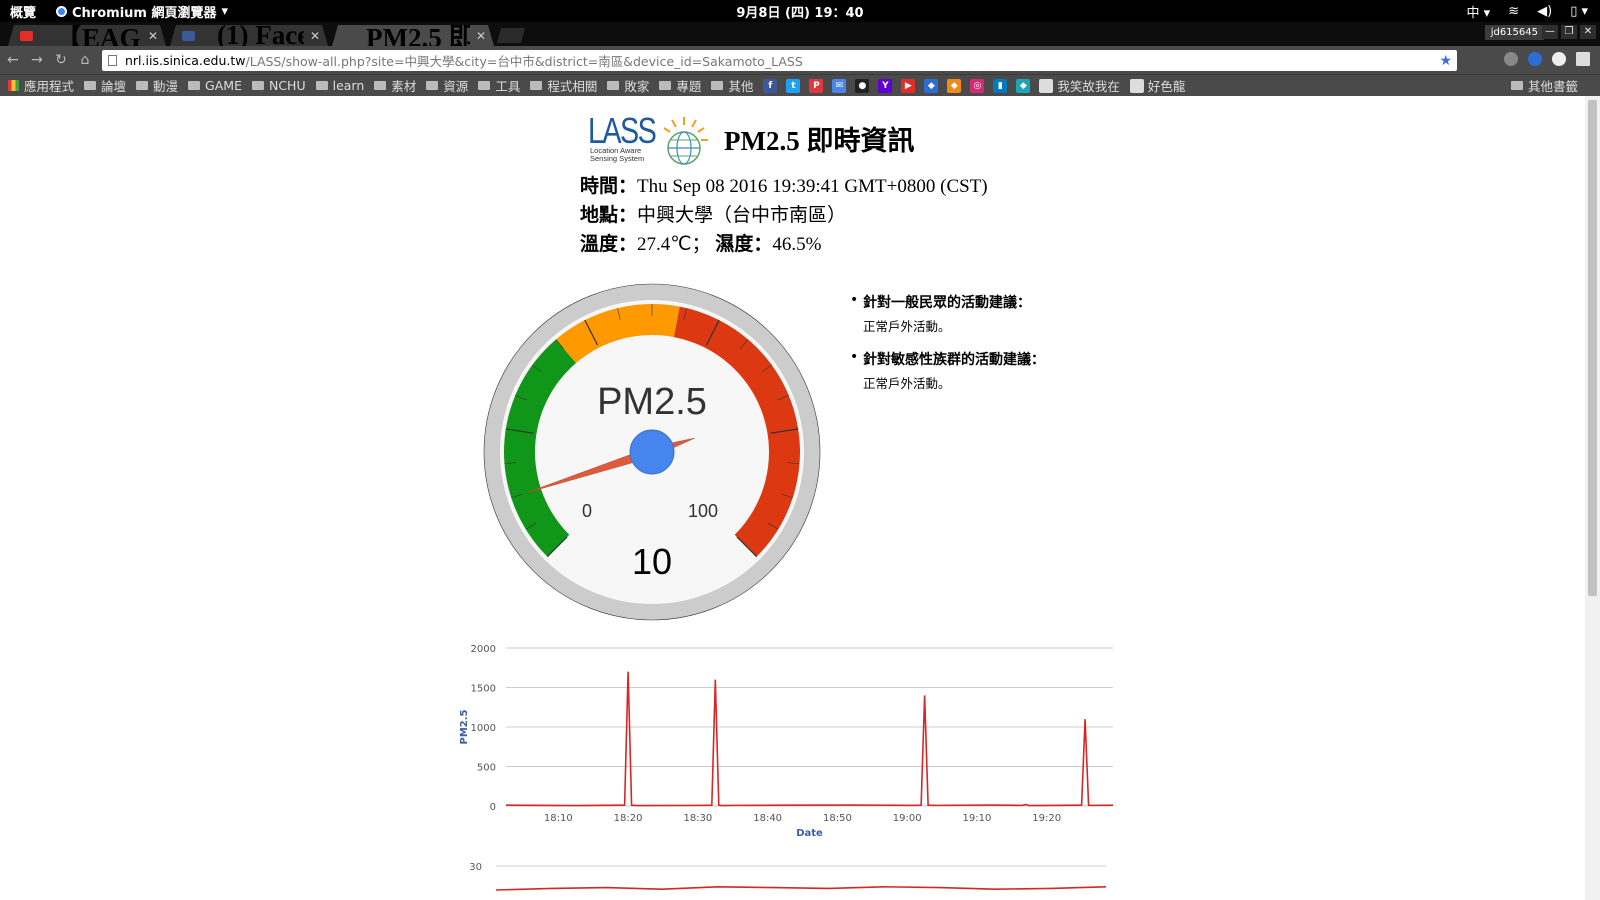 The width and height of the screenshot is (1600, 900). Describe the element at coordinates (1569, 32) in the screenshot. I see `restore-icon: ❐` at that location.